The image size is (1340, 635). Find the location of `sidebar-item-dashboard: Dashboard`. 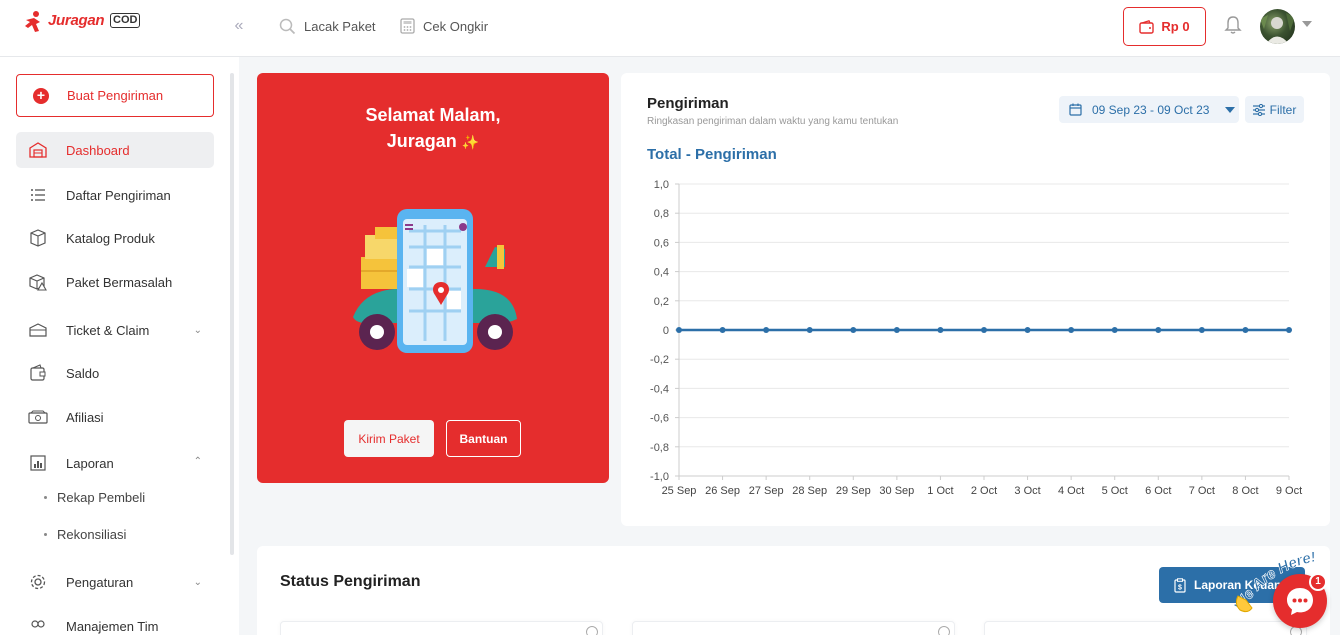

sidebar-item-dashboard: Dashboard is located at coordinates (115, 150).